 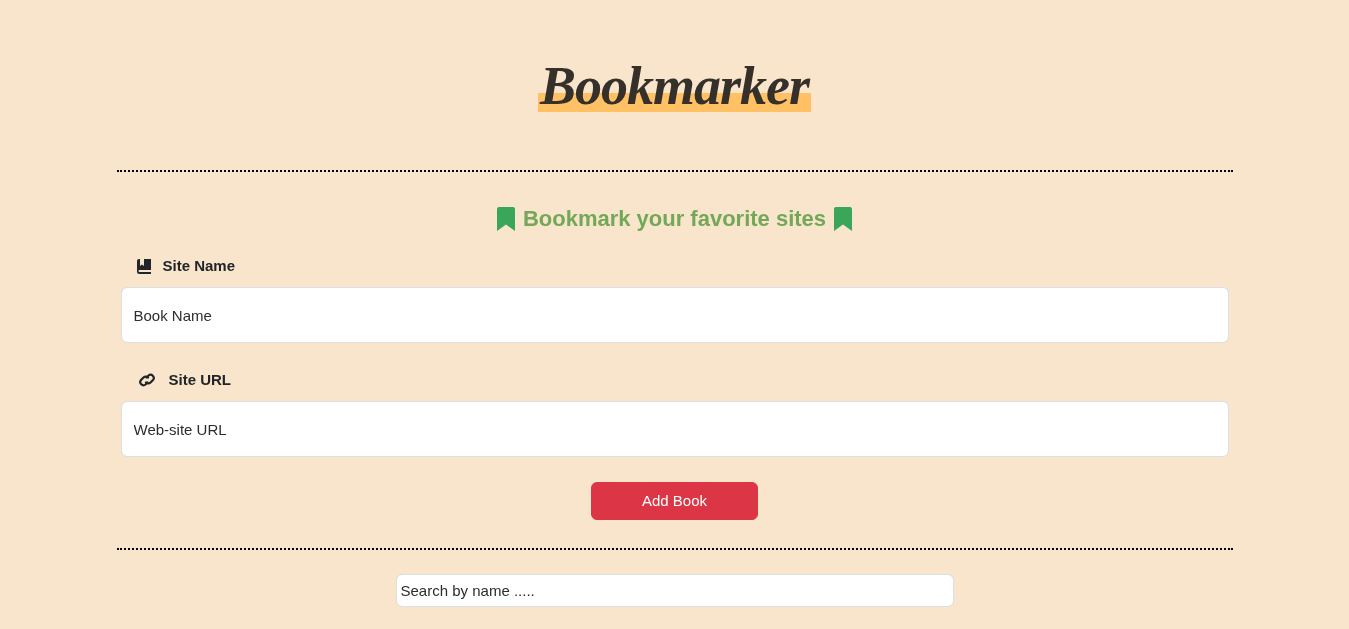 I want to click on form-heading: Bookmark your favorite sites, so click(x=674, y=219).